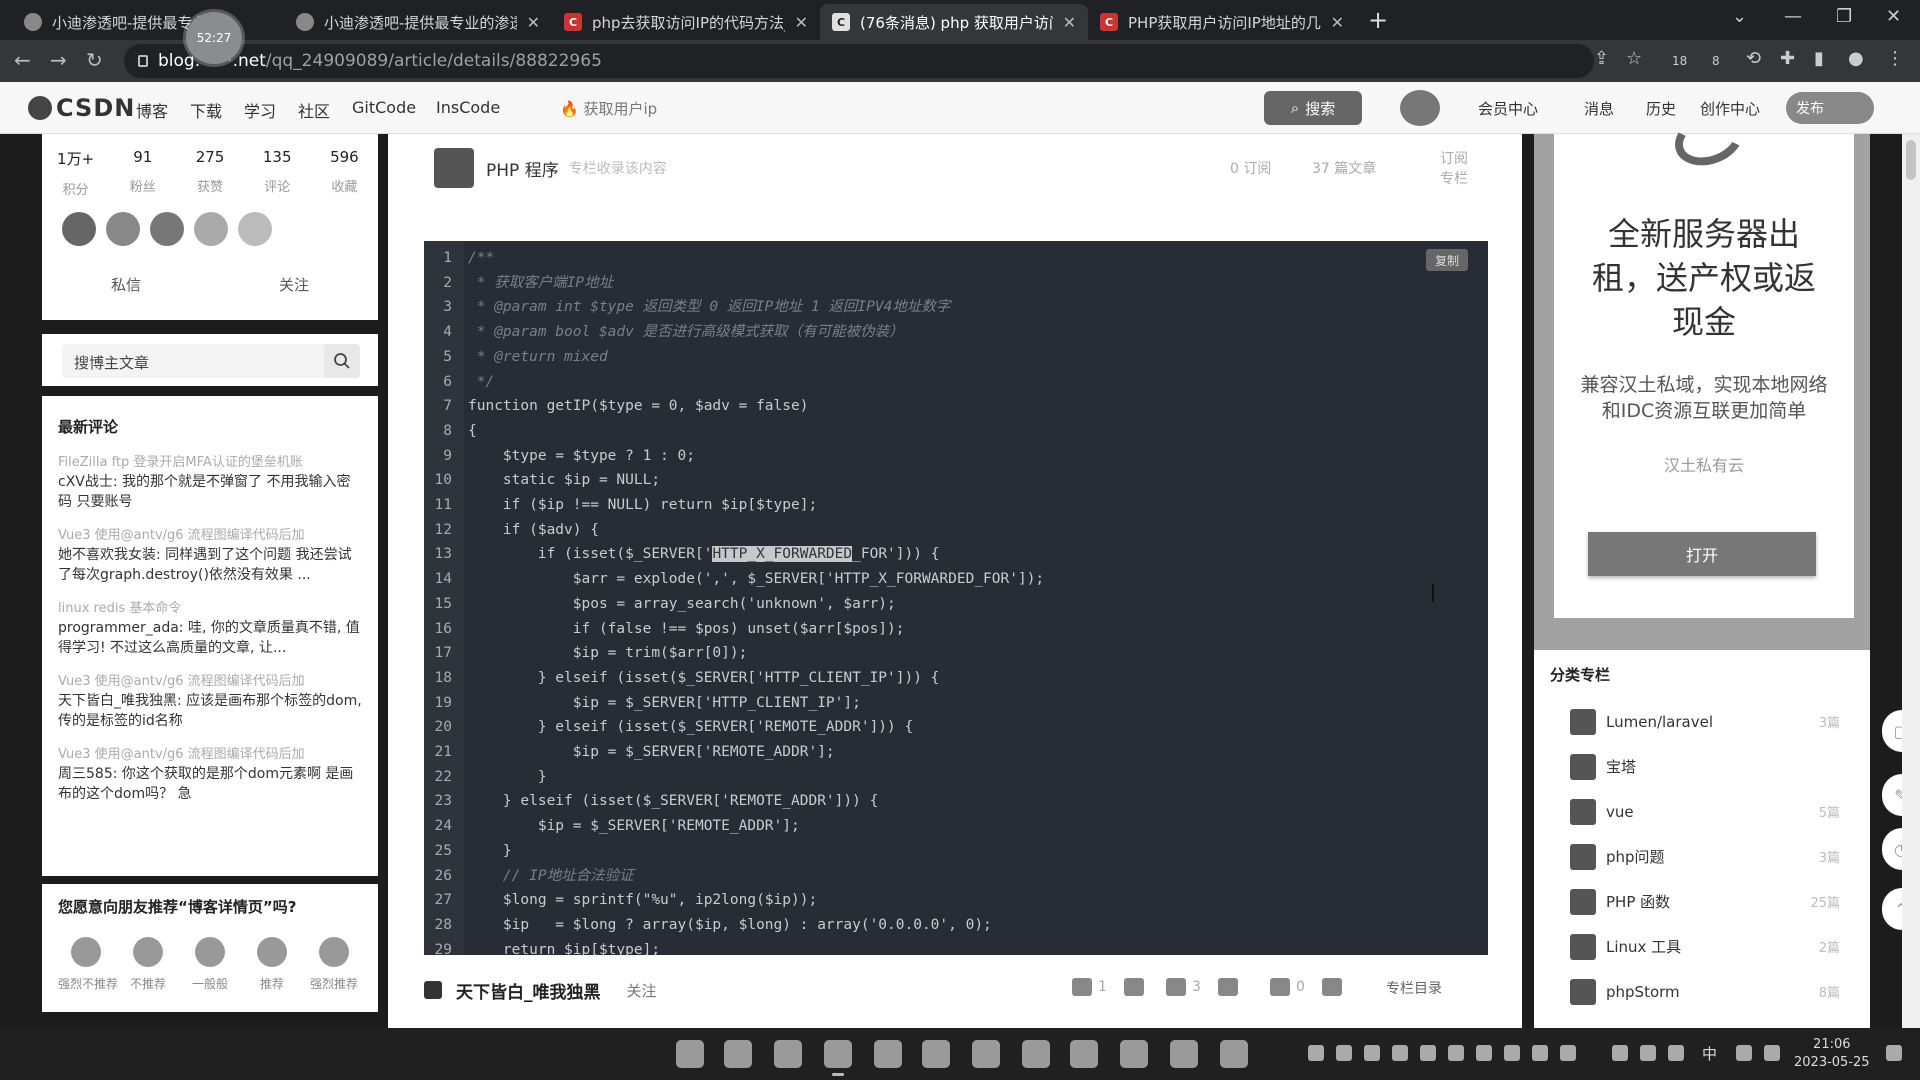 This screenshot has height=1080, width=1920. What do you see at coordinates (1744, 1053) in the screenshot?
I see `network-icon` at bounding box center [1744, 1053].